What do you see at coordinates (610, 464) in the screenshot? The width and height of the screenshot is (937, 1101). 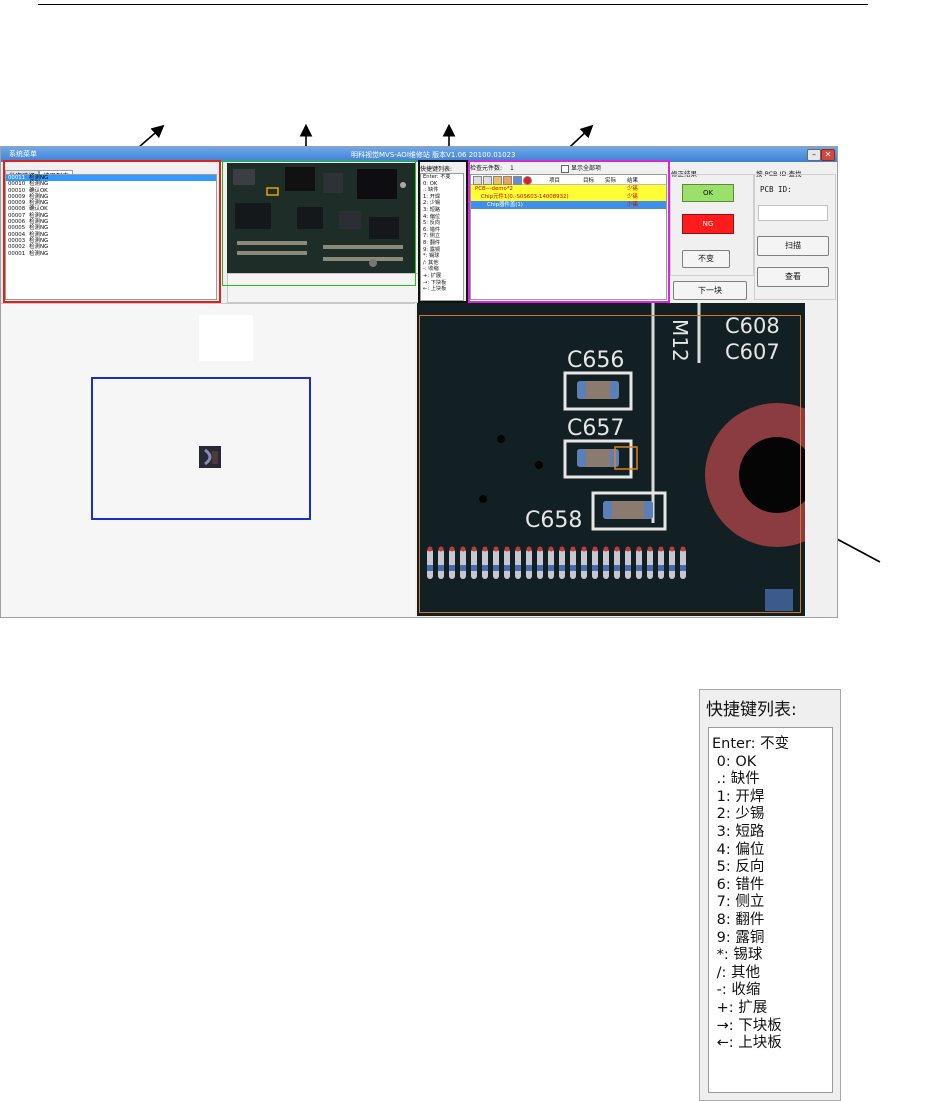 I see `pcb-zoom-highlight` at bounding box center [610, 464].